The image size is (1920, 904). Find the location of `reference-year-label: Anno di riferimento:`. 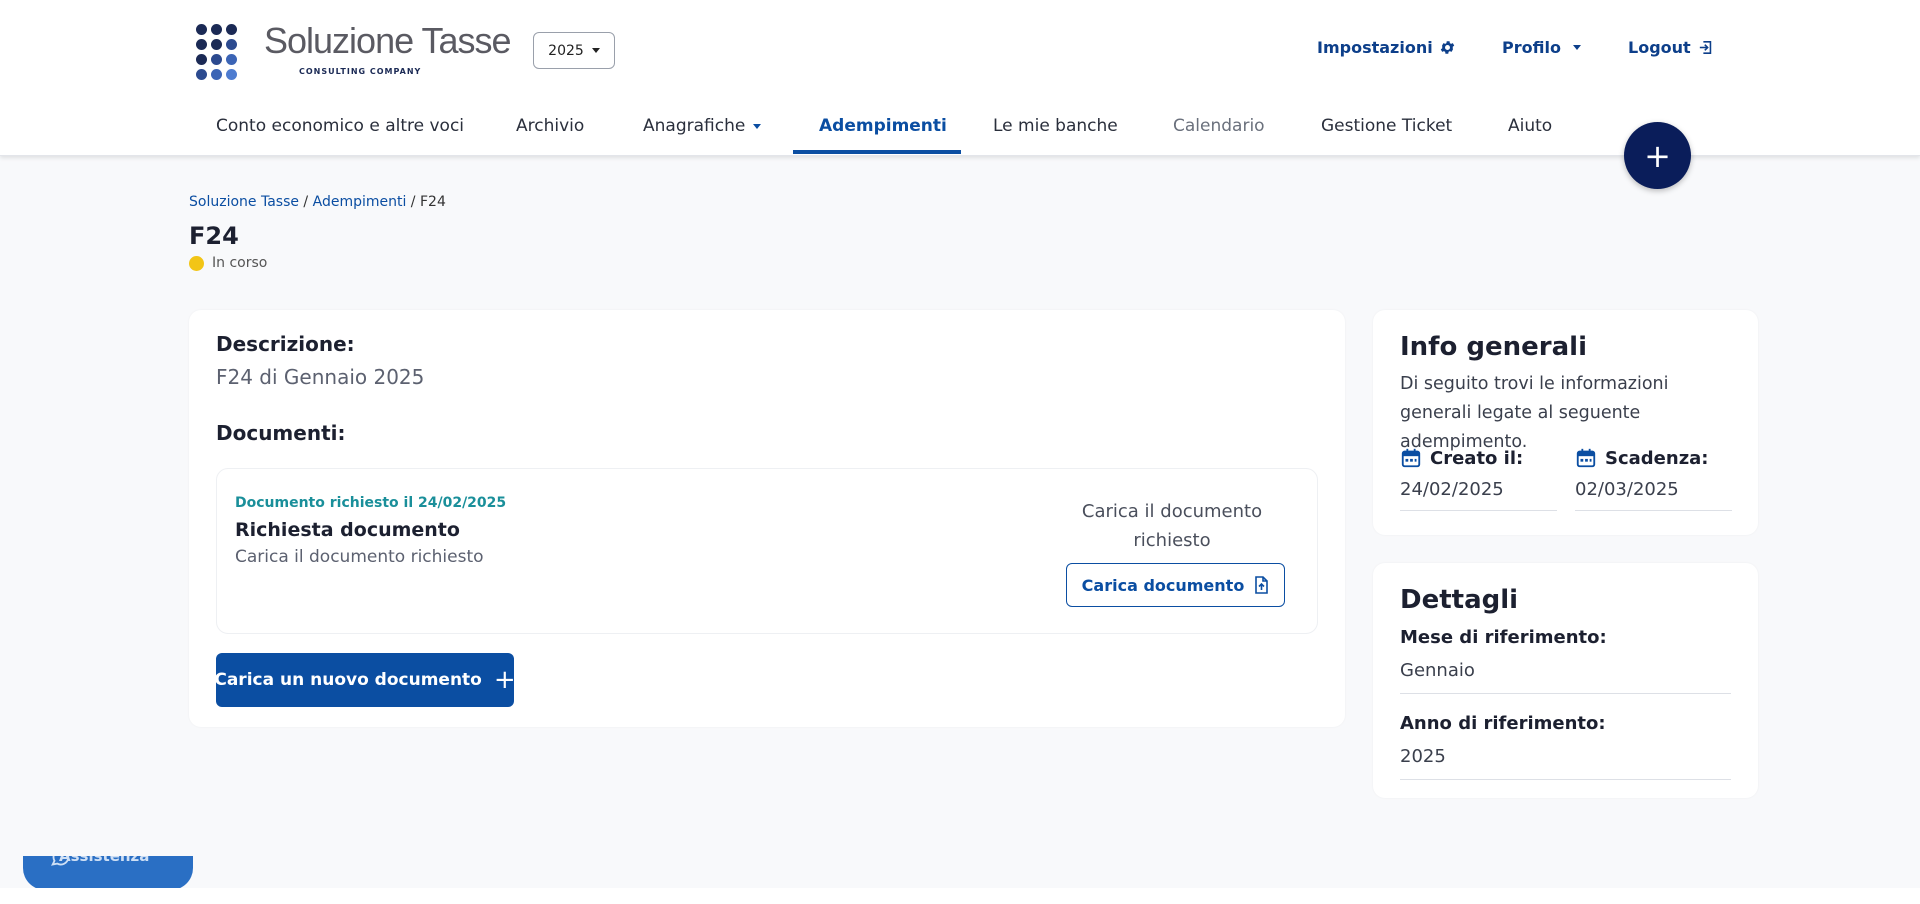

reference-year-label: Anno di riferimento: is located at coordinates (1503, 723).